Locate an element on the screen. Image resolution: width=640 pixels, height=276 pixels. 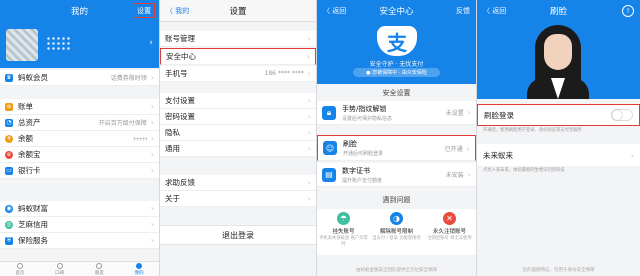
setting-subtitle: 开通后可刷脸登录 is located at coordinates (363, 154).